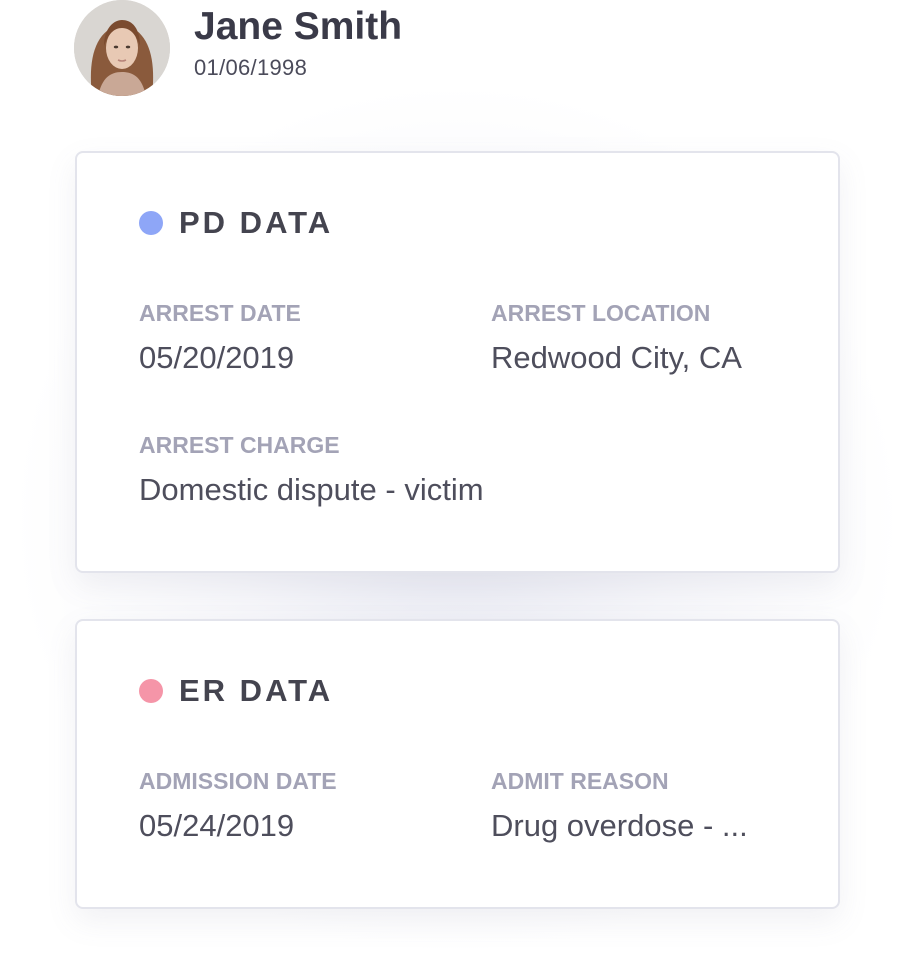 The image size is (914, 970). I want to click on admission-date-value: 05/24/2019, so click(217, 825).